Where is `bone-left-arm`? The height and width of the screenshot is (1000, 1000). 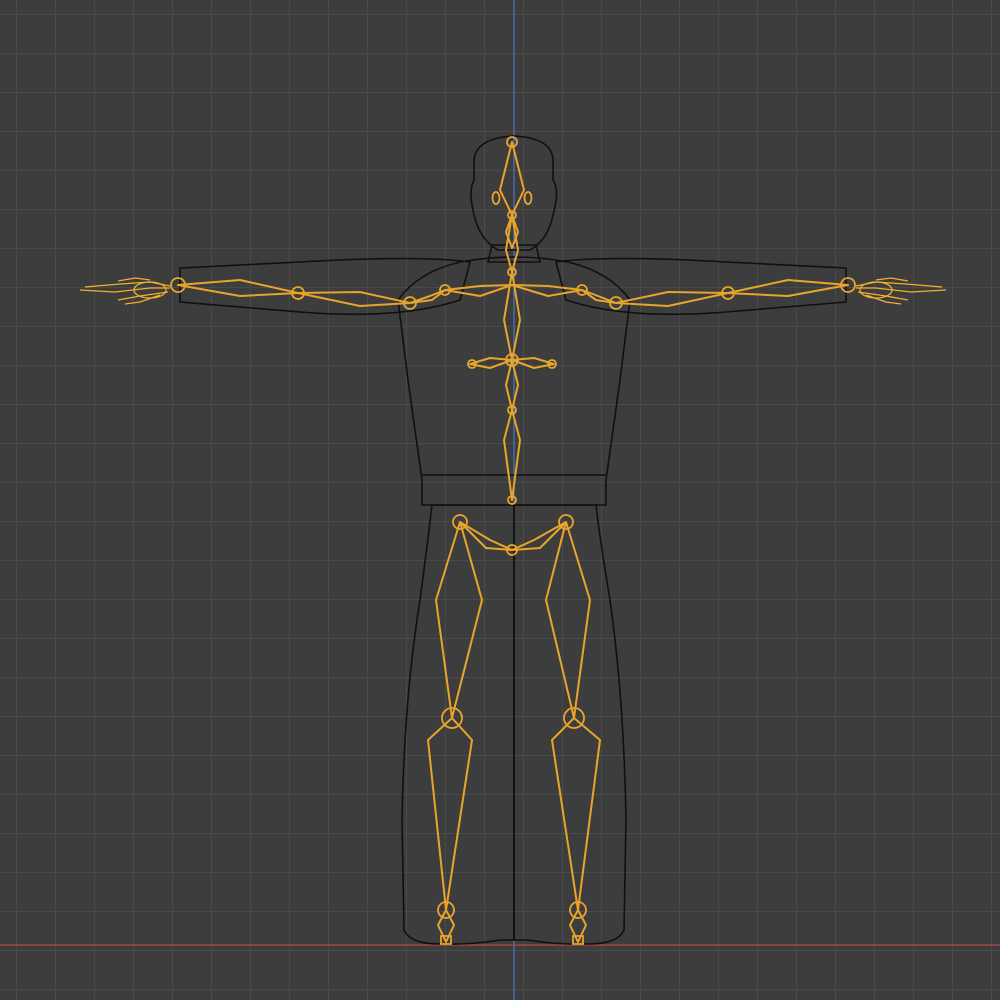 bone-left-arm is located at coordinates (341, 293).